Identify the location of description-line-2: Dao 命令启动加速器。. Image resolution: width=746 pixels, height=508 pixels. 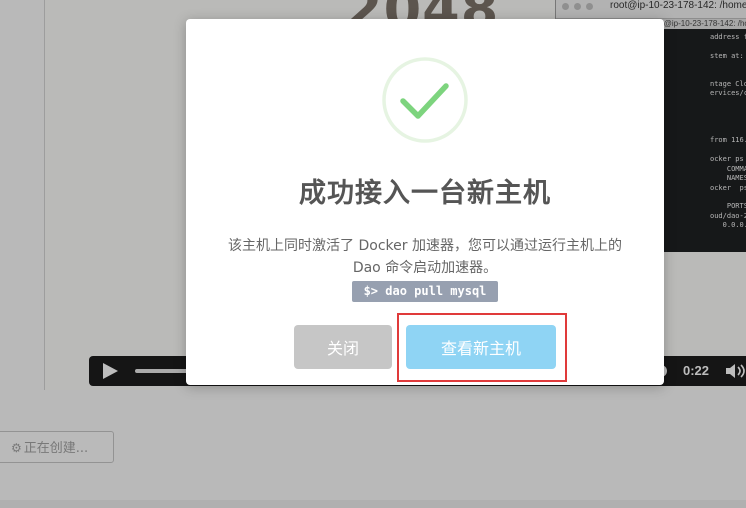
(425, 268).